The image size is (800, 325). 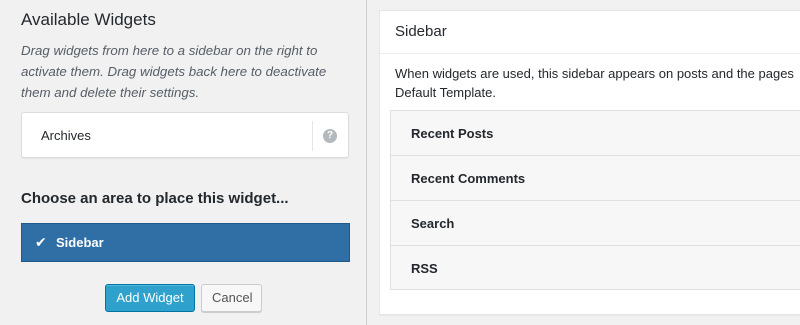 I want to click on checkmark-icon: ✔, so click(x=41, y=242).